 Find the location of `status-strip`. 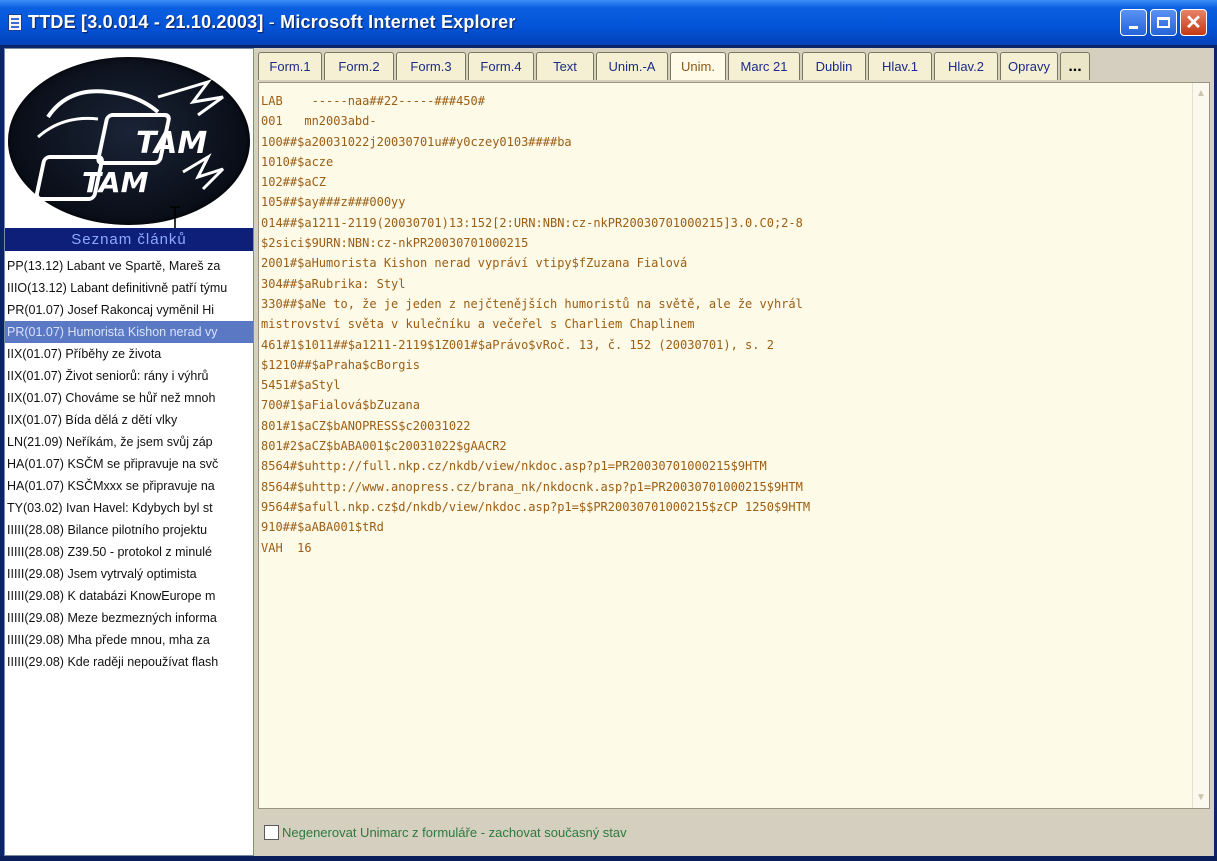

status-strip is located at coordinates (608, 858).